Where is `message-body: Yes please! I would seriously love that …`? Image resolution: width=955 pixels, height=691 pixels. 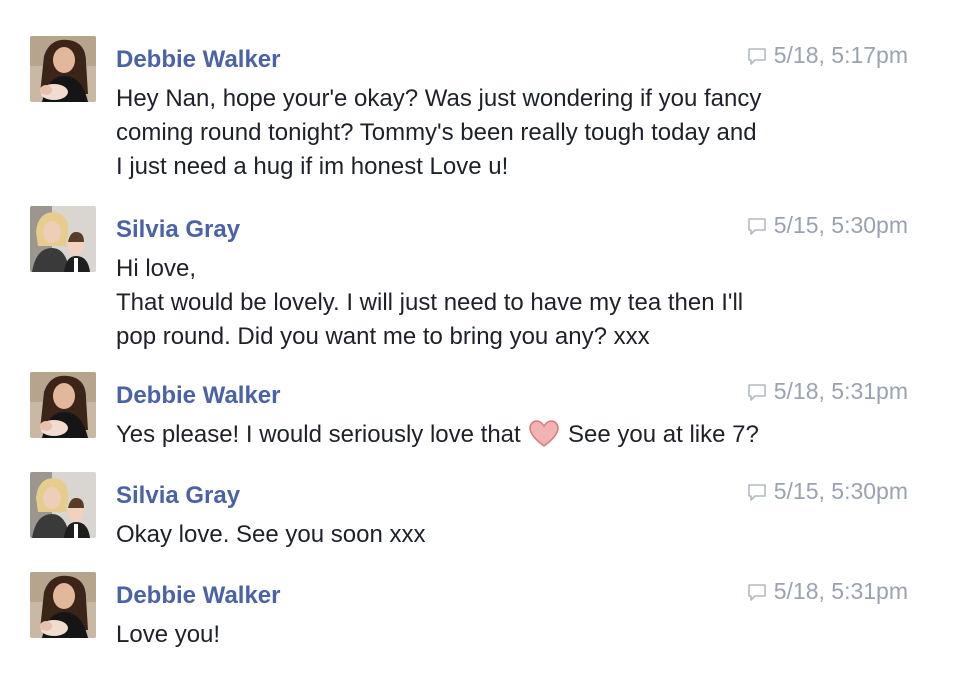
message-body: Yes please! I would seriously love that … is located at coordinates (476, 435).